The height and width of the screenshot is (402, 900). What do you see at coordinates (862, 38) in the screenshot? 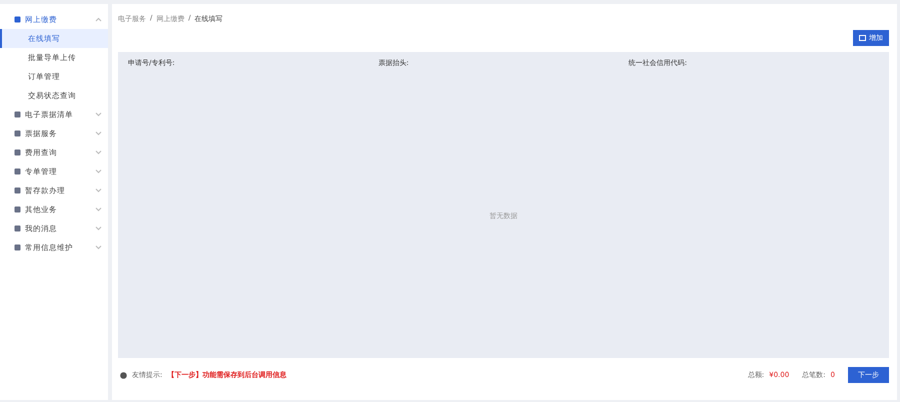
I see `folder-icon` at bounding box center [862, 38].